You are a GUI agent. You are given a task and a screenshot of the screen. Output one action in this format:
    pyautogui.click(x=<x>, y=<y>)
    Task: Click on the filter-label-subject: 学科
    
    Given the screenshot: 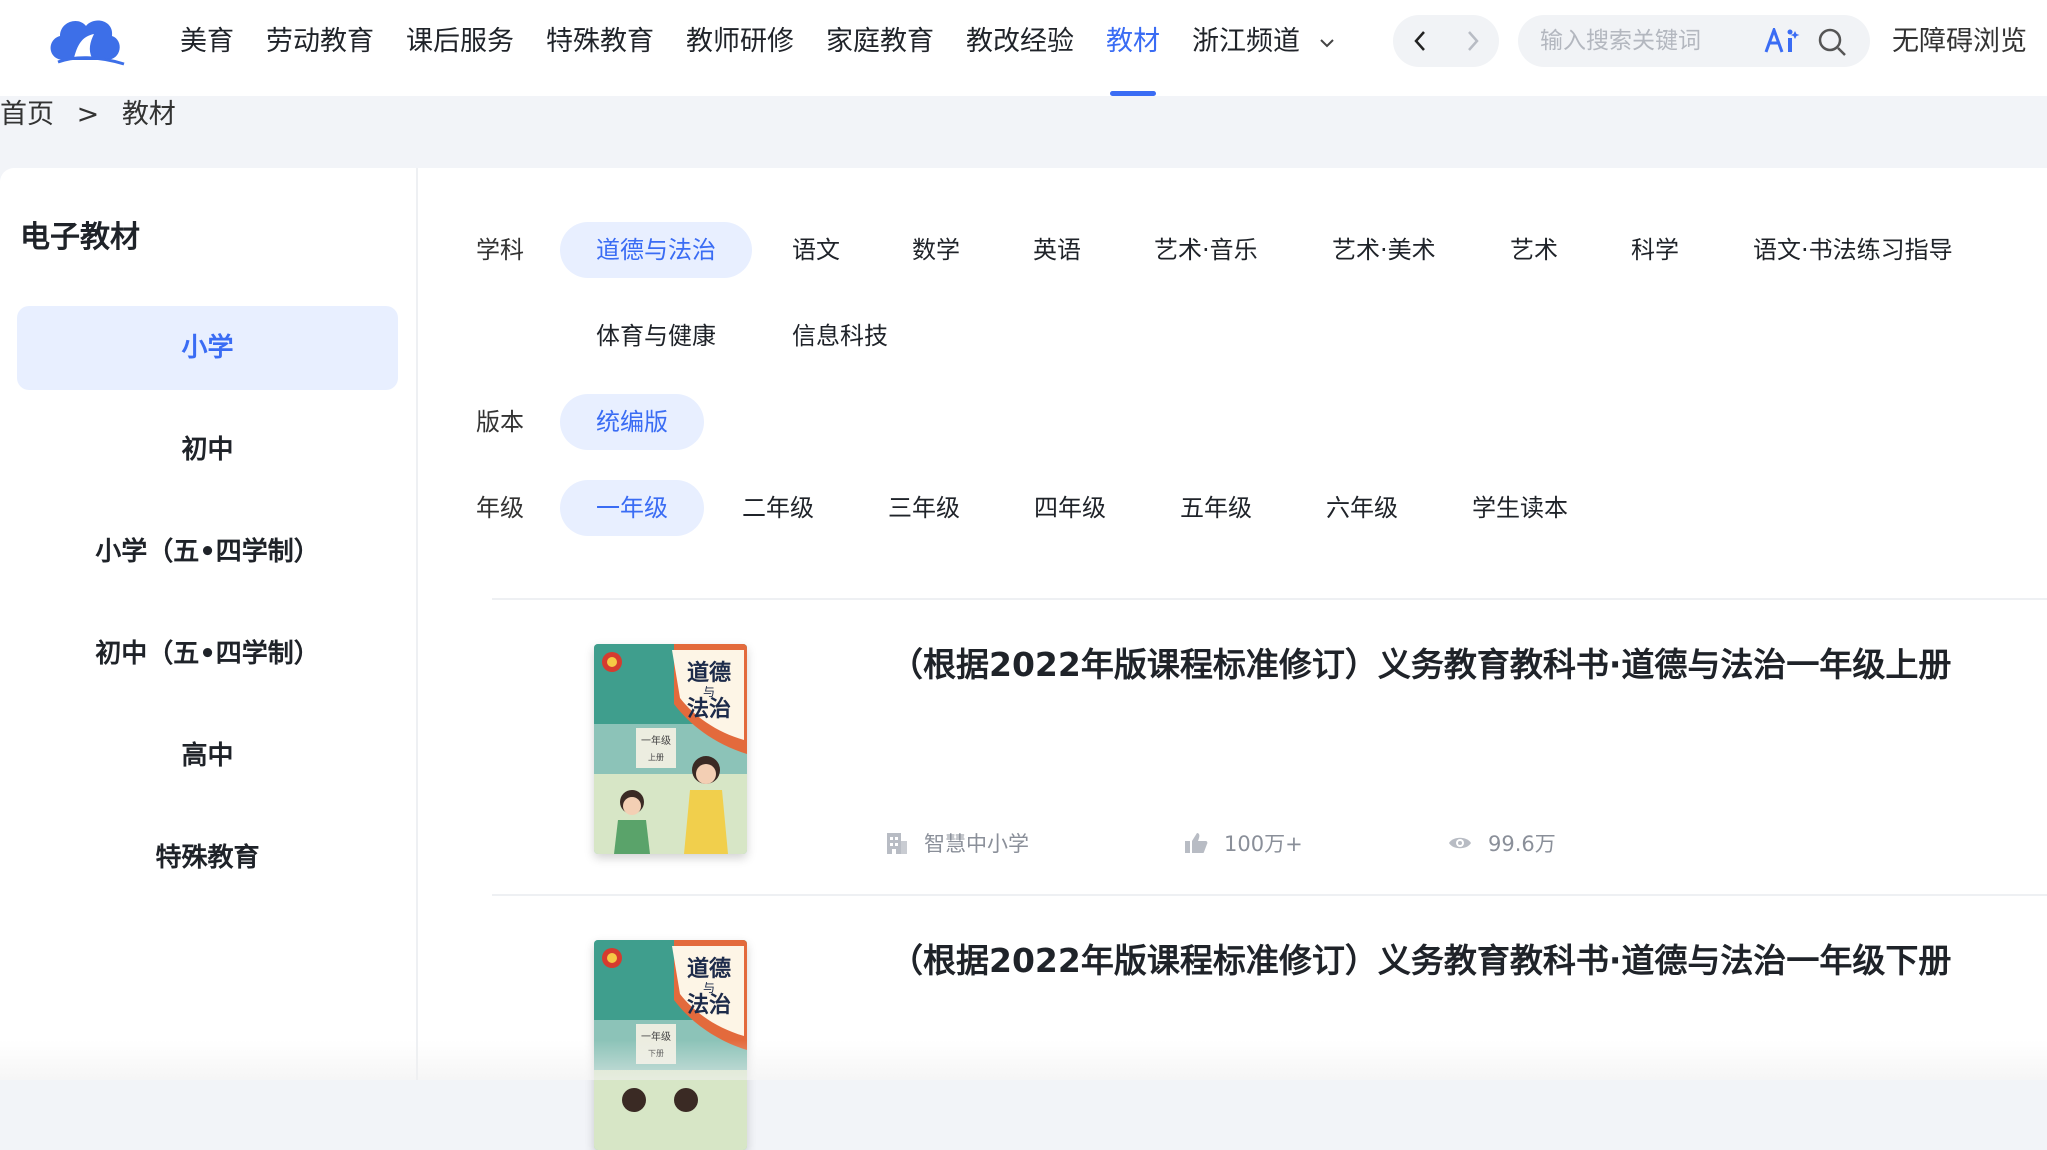 What is the action you would take?
    pyautogui.click(x=500, y=250)
    